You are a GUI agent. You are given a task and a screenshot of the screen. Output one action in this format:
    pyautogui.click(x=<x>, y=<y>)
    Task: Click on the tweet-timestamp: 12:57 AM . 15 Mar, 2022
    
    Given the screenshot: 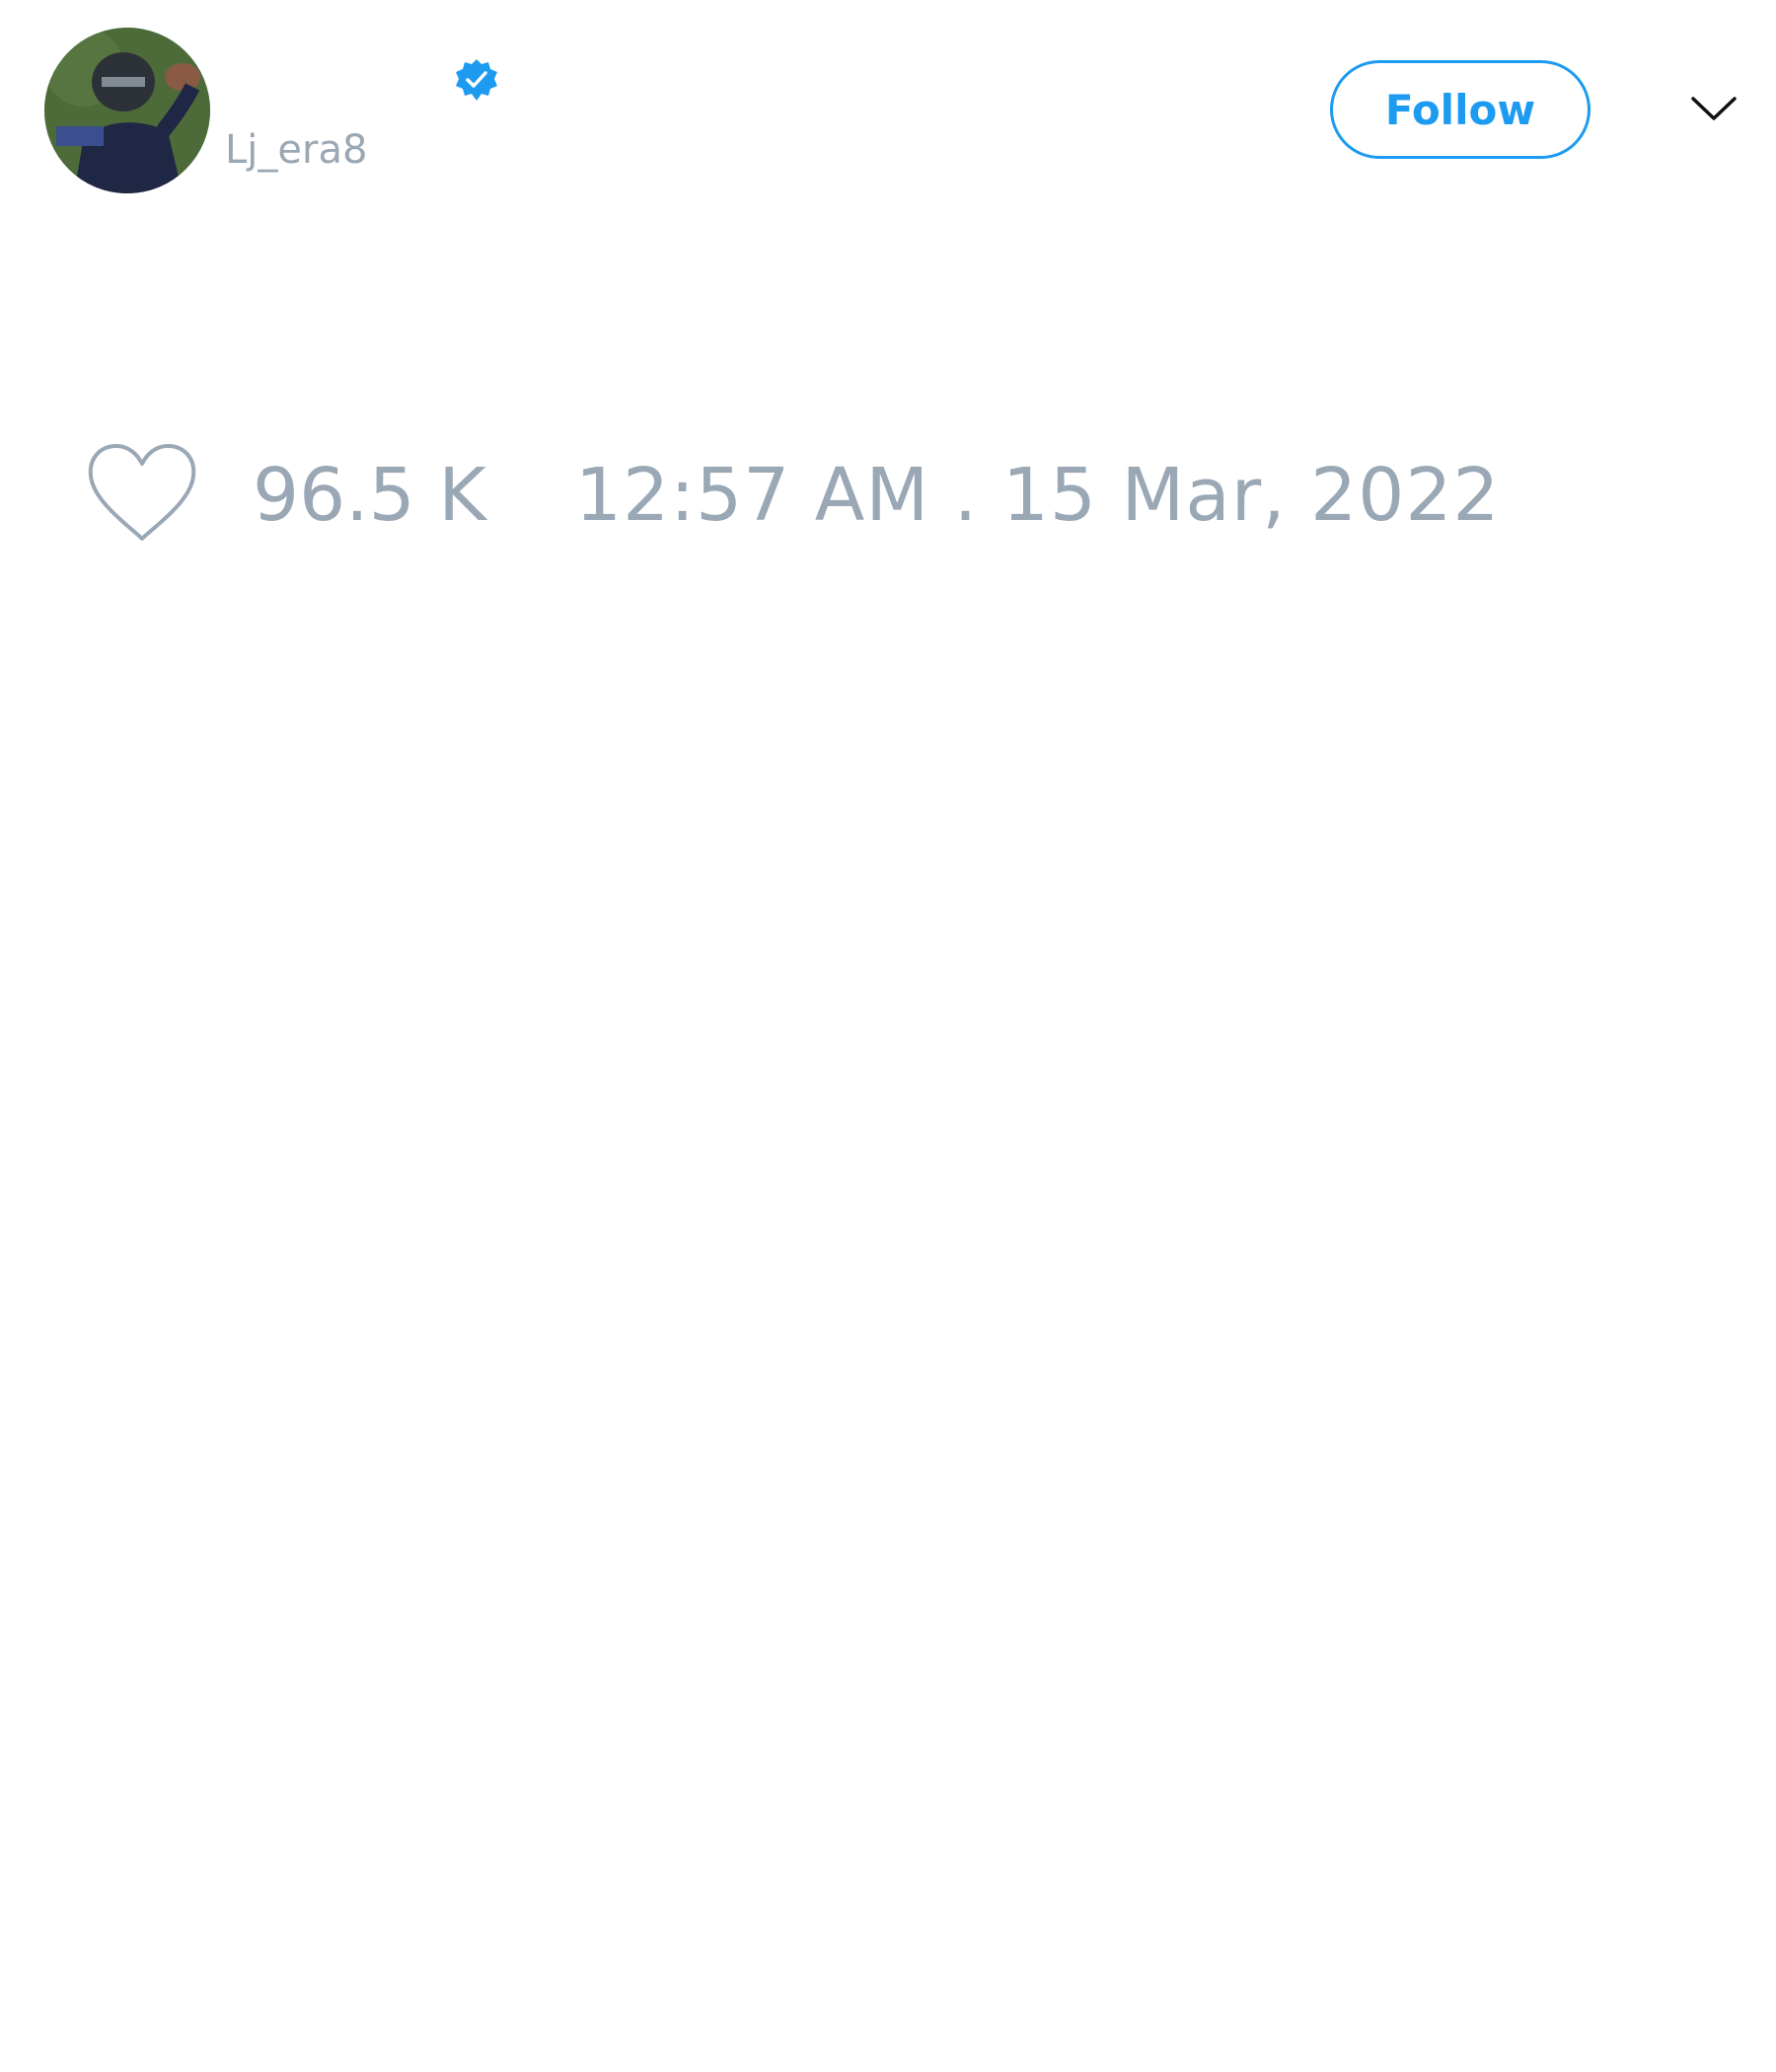 What is the action you would take?
    pyautogui.click(x=1038, y=496)
    